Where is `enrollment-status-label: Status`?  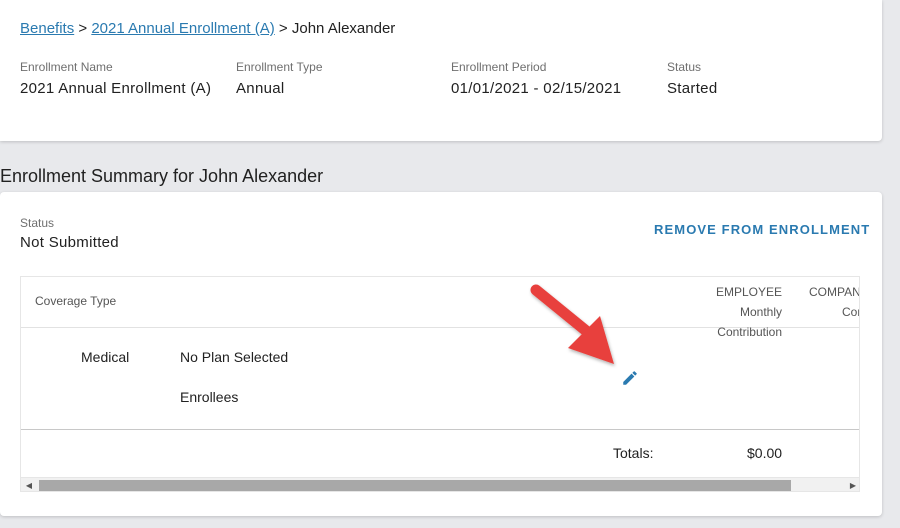
enrollment-status-label: Status is located at coordinates (684, 67).